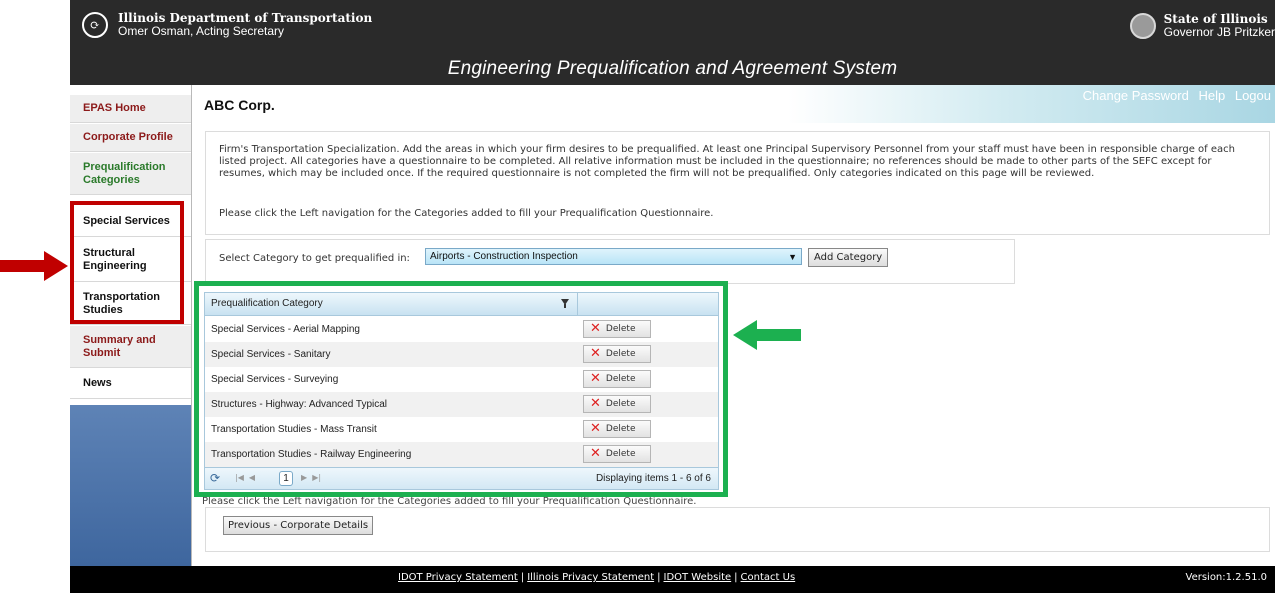 The height and width of the screenshot is (593, 1275). Describe the element at coordinates (127, 262) in the screenshot. I see `red-highlight-box` at that location.